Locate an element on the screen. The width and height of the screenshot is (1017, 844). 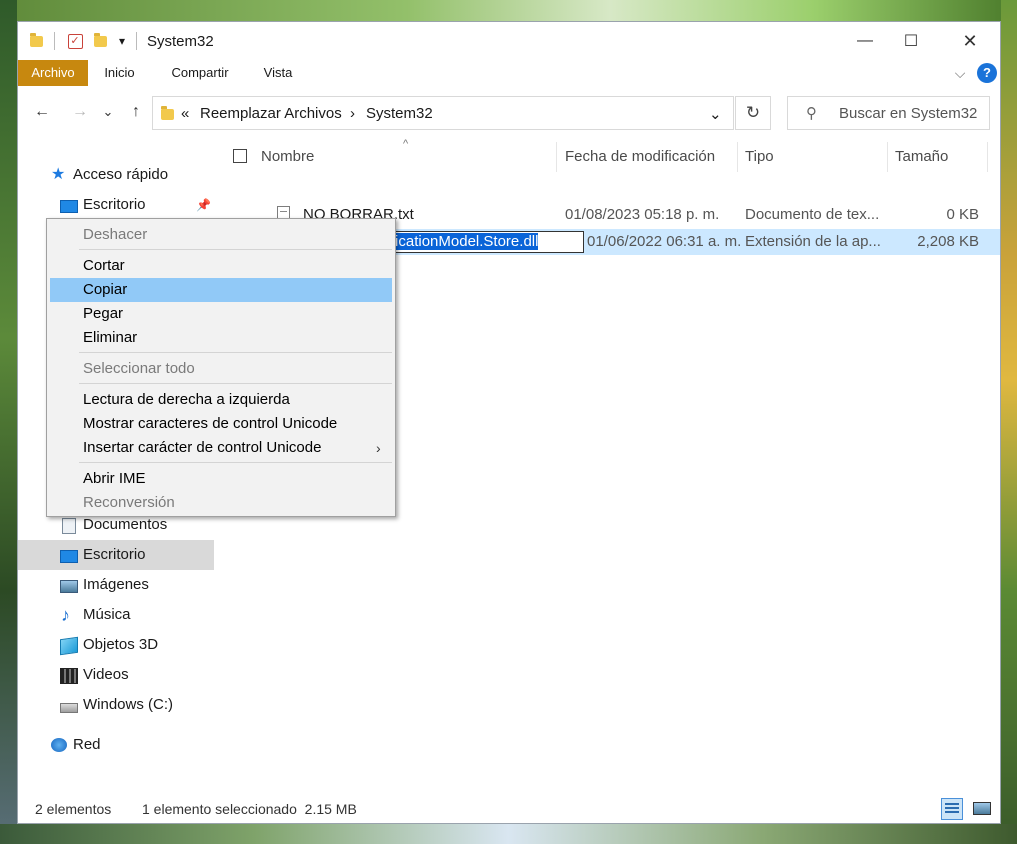
search-placeholder: Buscar en System32 is located at coordinates (908, 113).